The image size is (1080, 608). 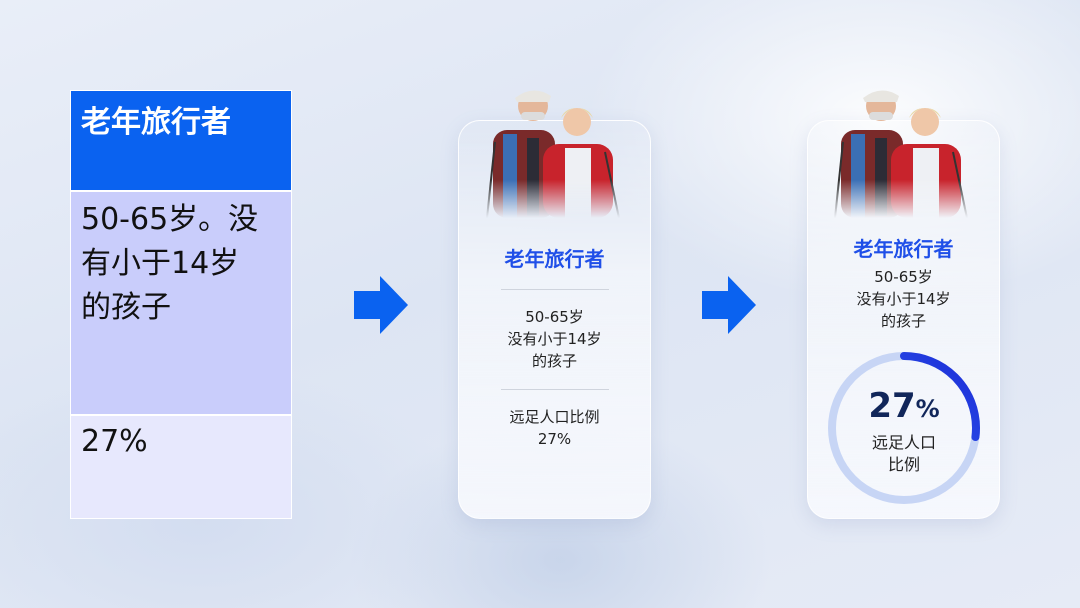 What do you see at coordinates (160, 263) in the screenshot?
I see `table-body-line: 有小于14岁` at bounding box center [160, 263].